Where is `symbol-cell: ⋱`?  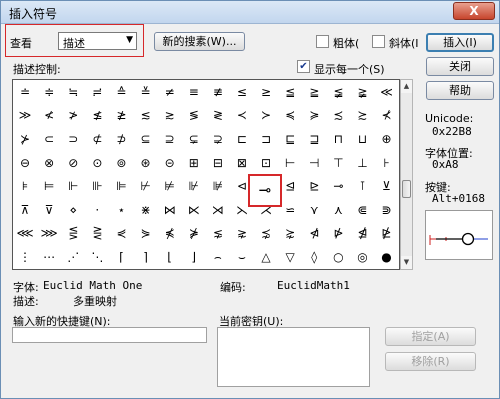
symbol-cell: ⋱ is located at coordinates (97, 257).